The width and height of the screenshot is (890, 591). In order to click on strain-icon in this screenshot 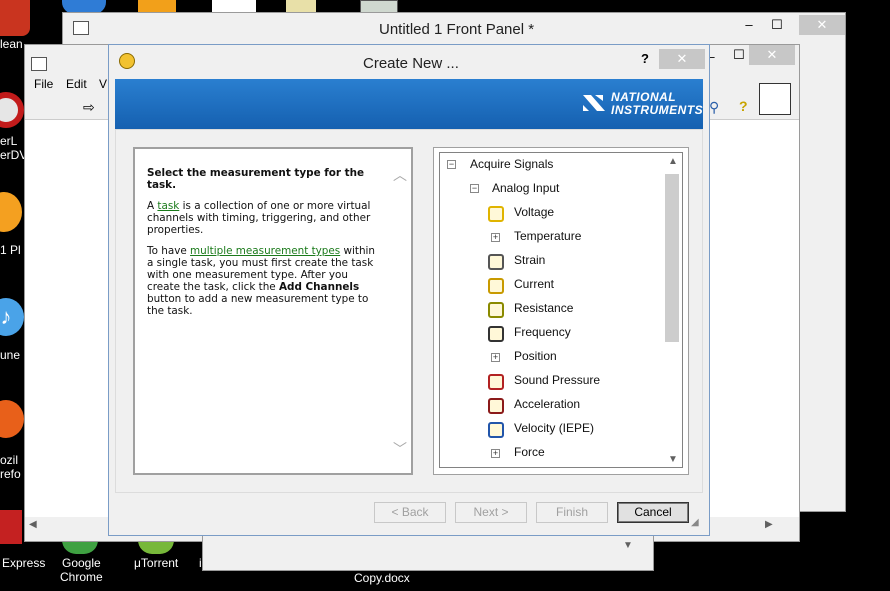, I will do `click(496, 262)`.